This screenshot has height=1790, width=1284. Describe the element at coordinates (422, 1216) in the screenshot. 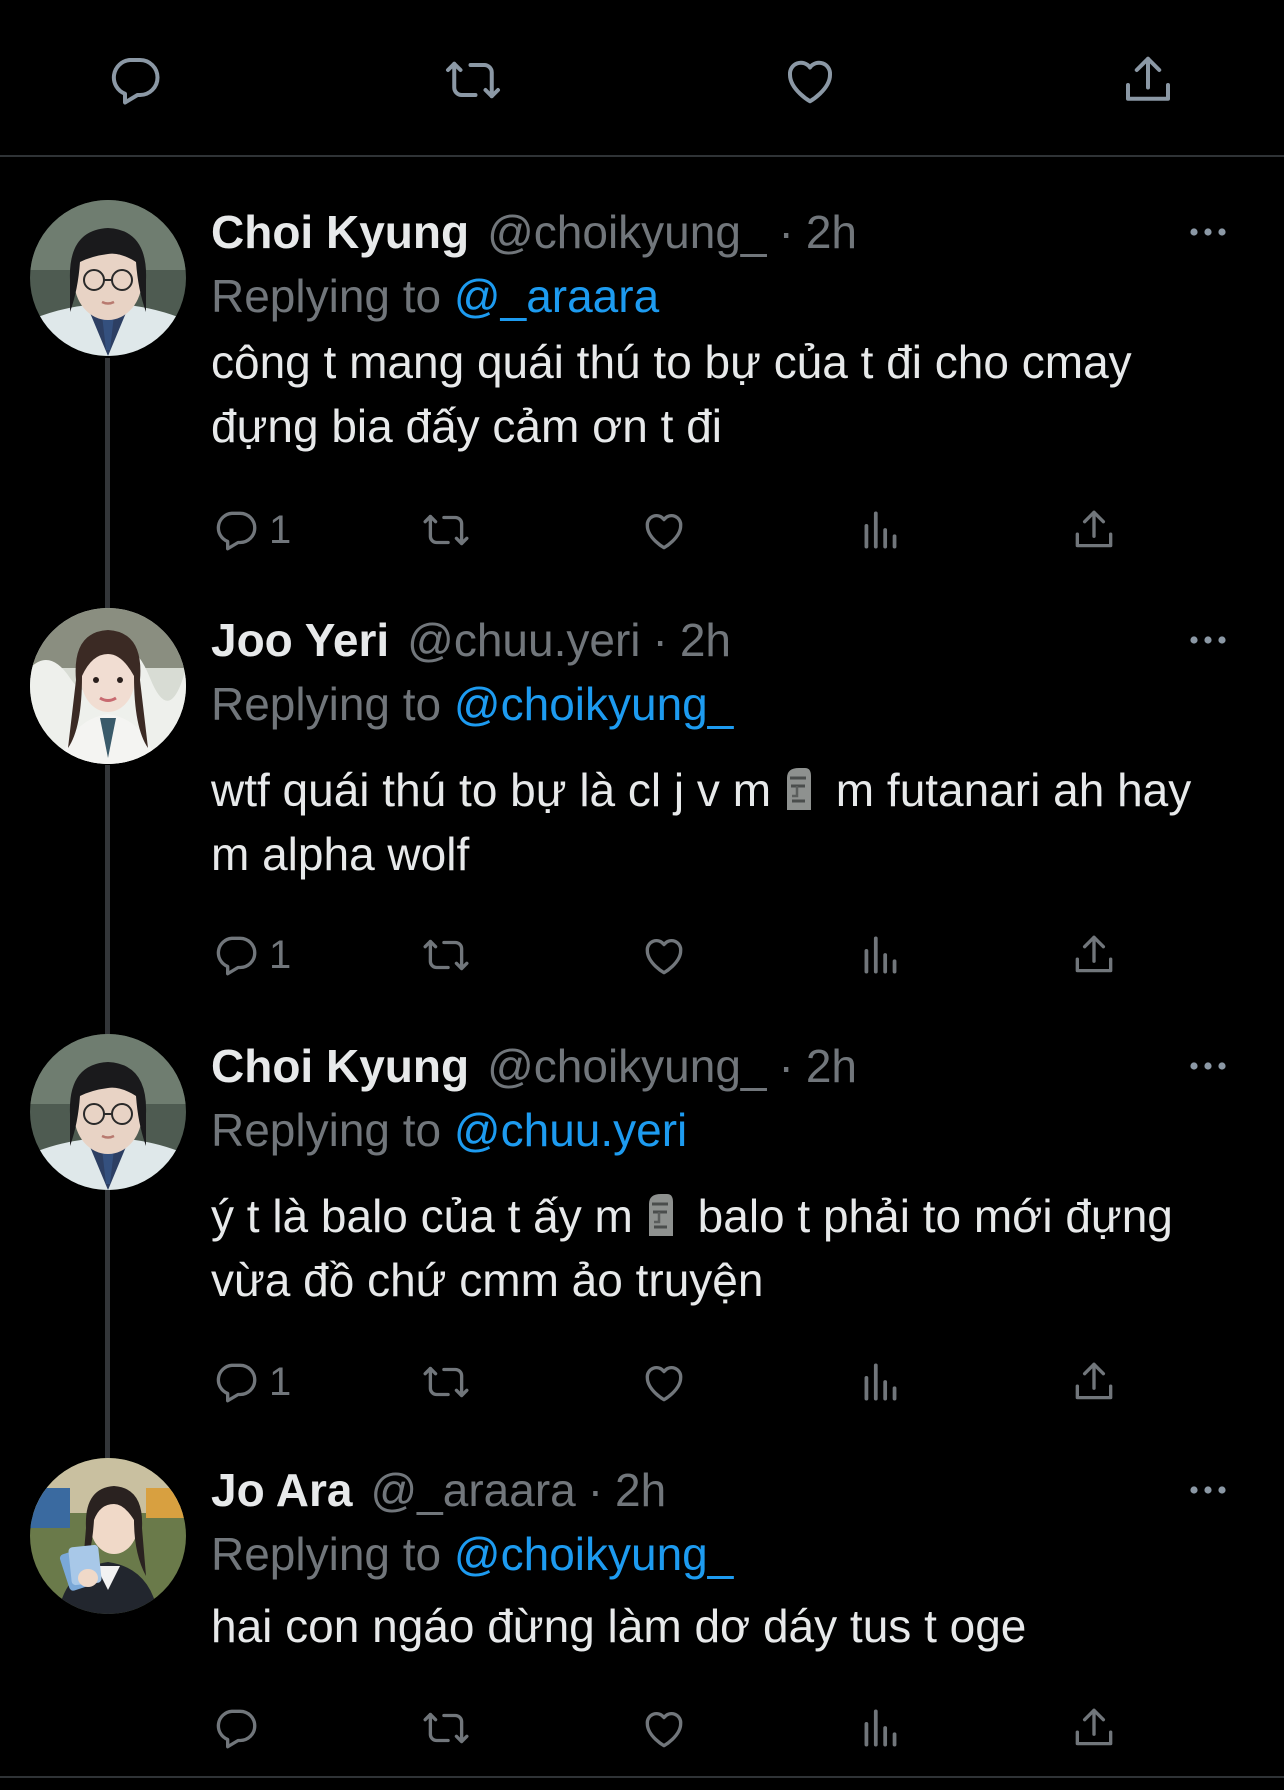

I see `tweet-text-part: ý t là balo của t ấy m` at that location.